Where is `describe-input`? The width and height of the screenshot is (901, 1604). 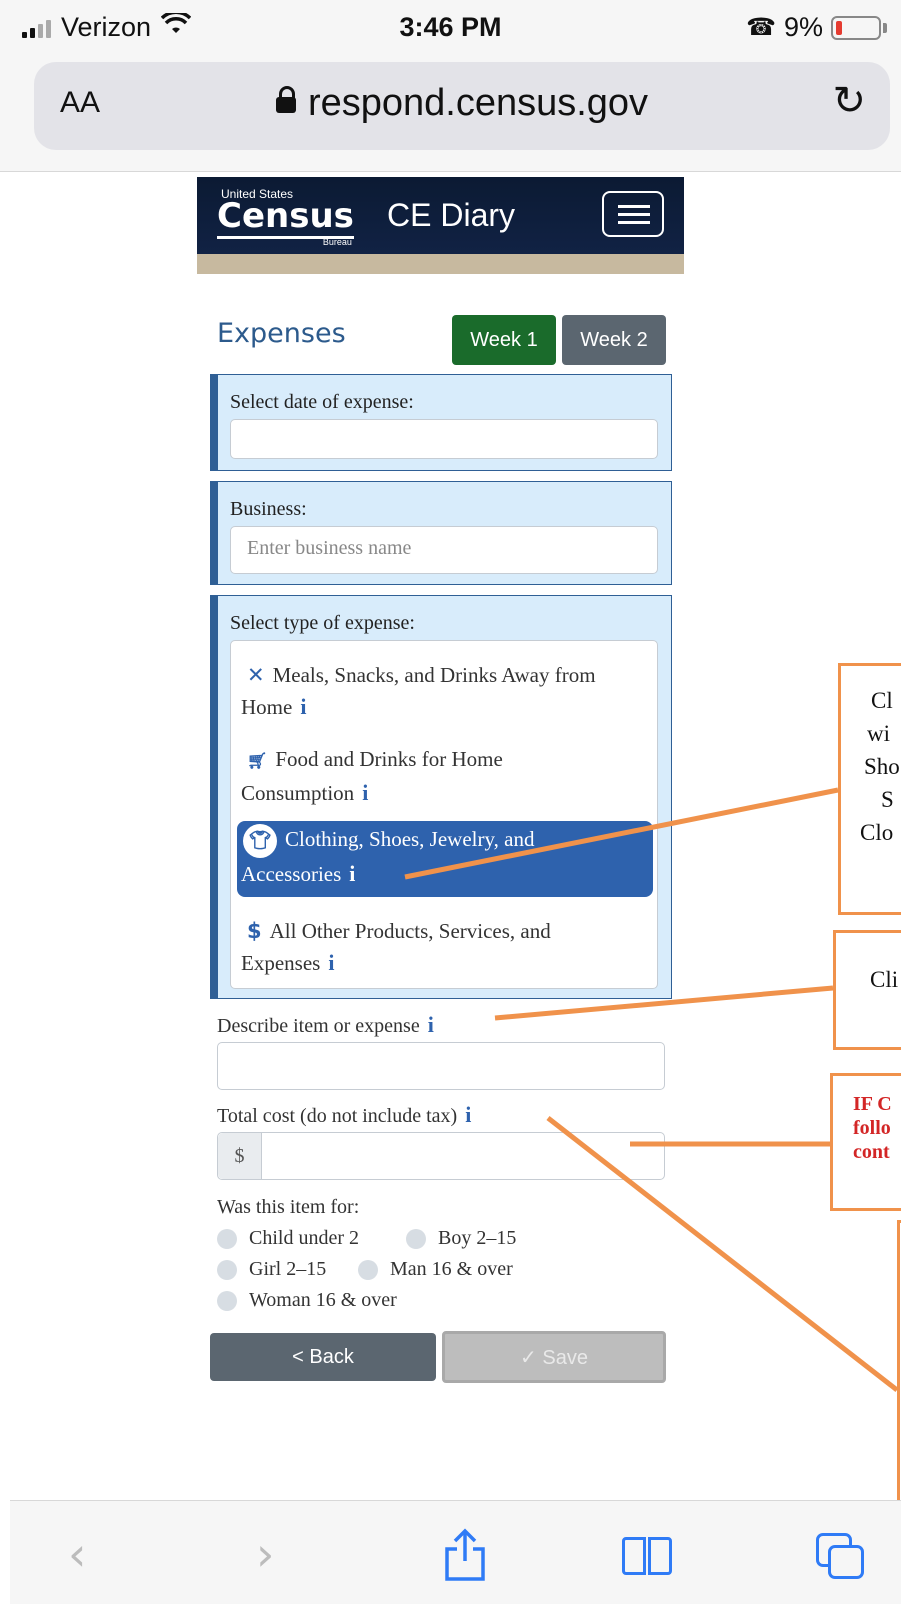
describe-input is located at coordinates (441, 1066).